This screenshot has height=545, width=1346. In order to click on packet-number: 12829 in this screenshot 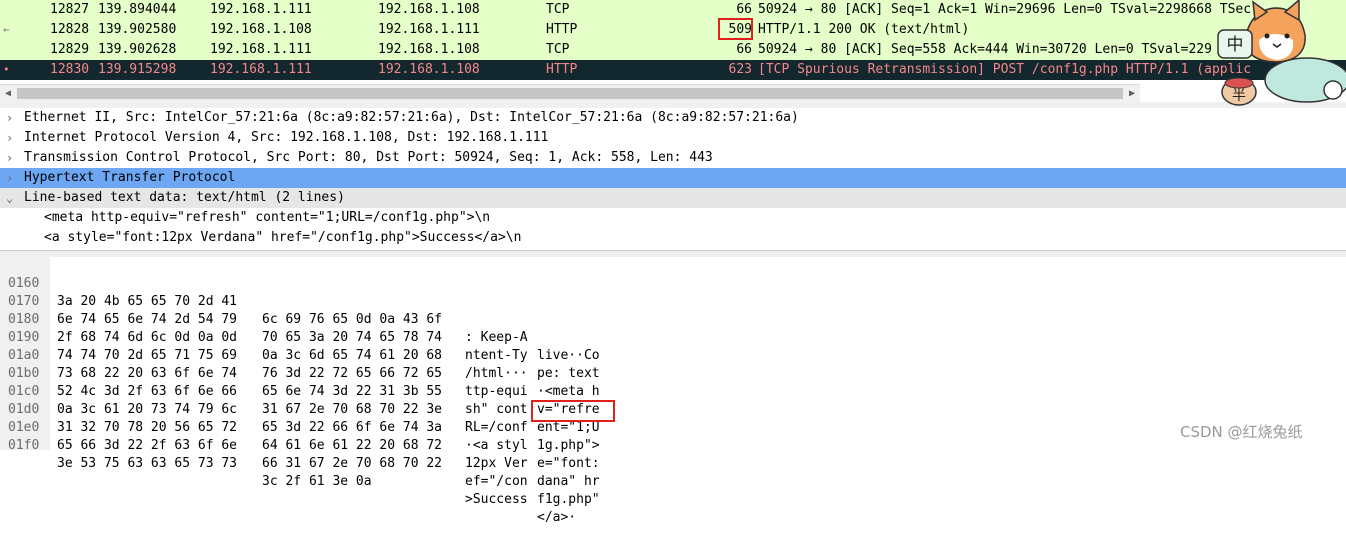, I will do `click(70, 49)`.